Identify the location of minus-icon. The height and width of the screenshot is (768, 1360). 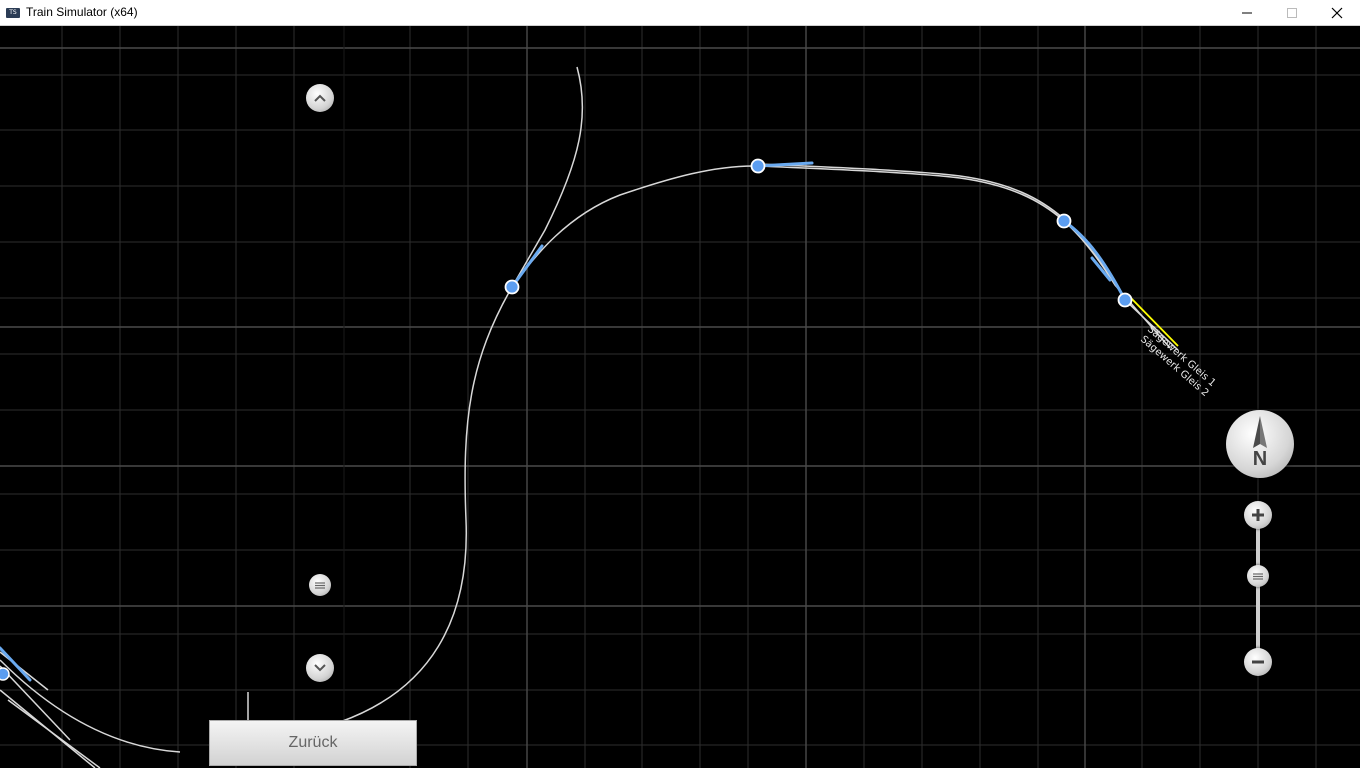
(1258, 662).